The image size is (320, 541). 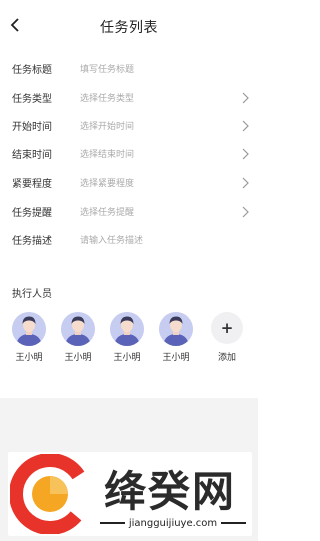 I want to click on form-row: 开始时间 选择开始时间, so click(x=129, y=126).